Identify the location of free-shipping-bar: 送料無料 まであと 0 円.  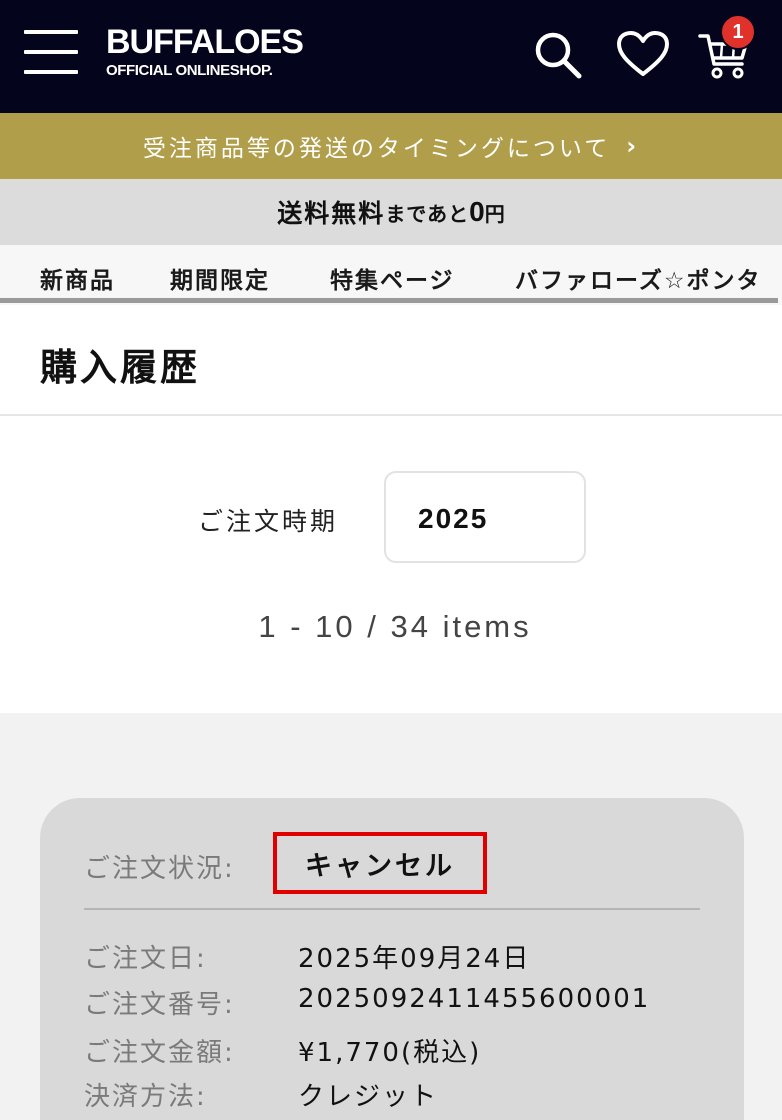
(391, 212).